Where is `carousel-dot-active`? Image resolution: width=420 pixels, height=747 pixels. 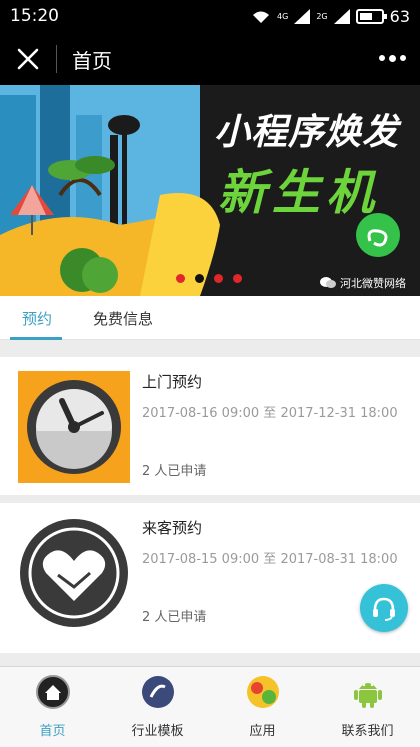 carousel-dot-active is located at coordinates (199, 278).